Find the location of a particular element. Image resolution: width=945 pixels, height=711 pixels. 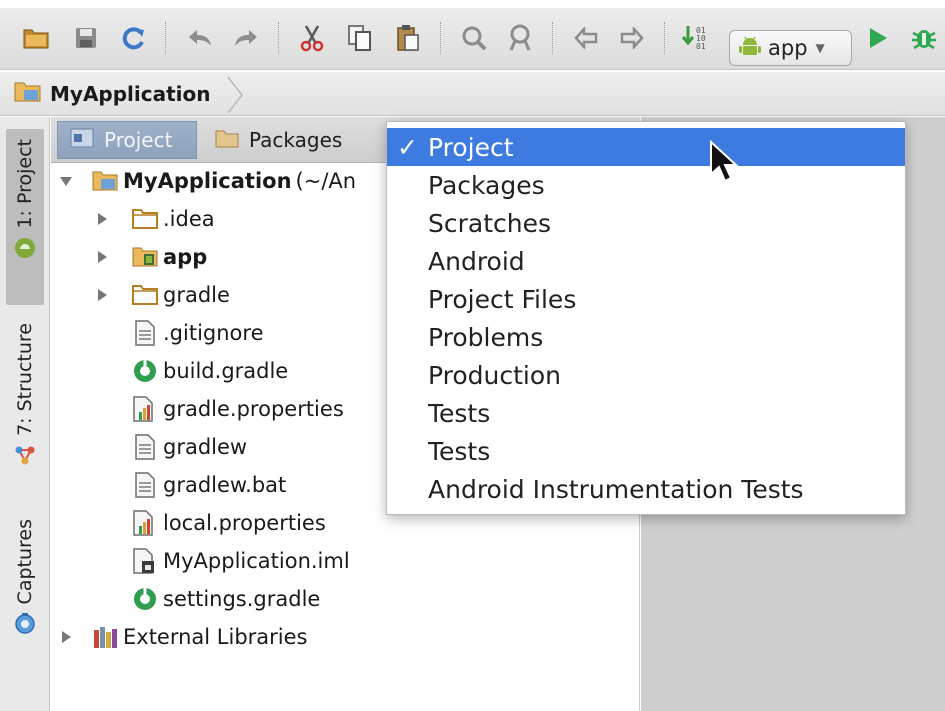

menu-item: ✓ Project is located at coordinates (646, 147).